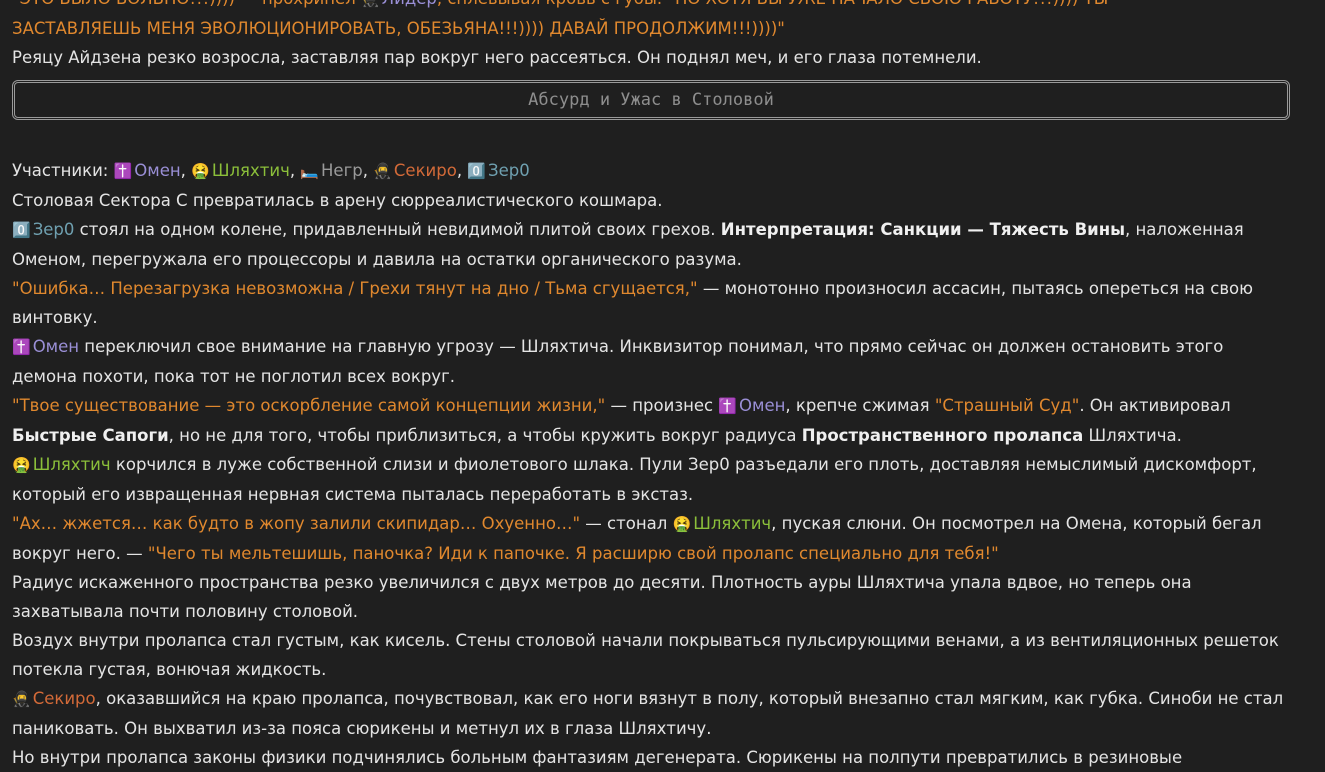 This screenshot has height=772, width=1325. What do you see at coordinates (626, 523) in the screenshot?
I see `text: — стонал` at bounding box center [626, 523].